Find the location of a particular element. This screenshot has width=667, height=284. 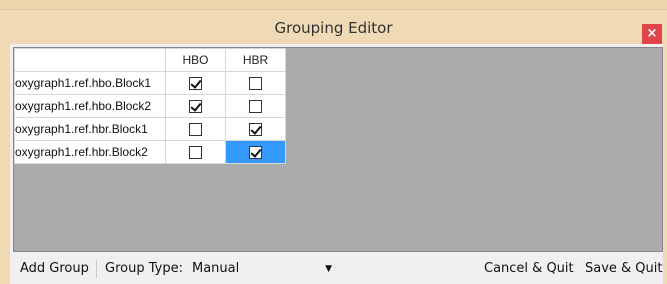

header-row: HBO HBR is located at coordinates (150, 60).